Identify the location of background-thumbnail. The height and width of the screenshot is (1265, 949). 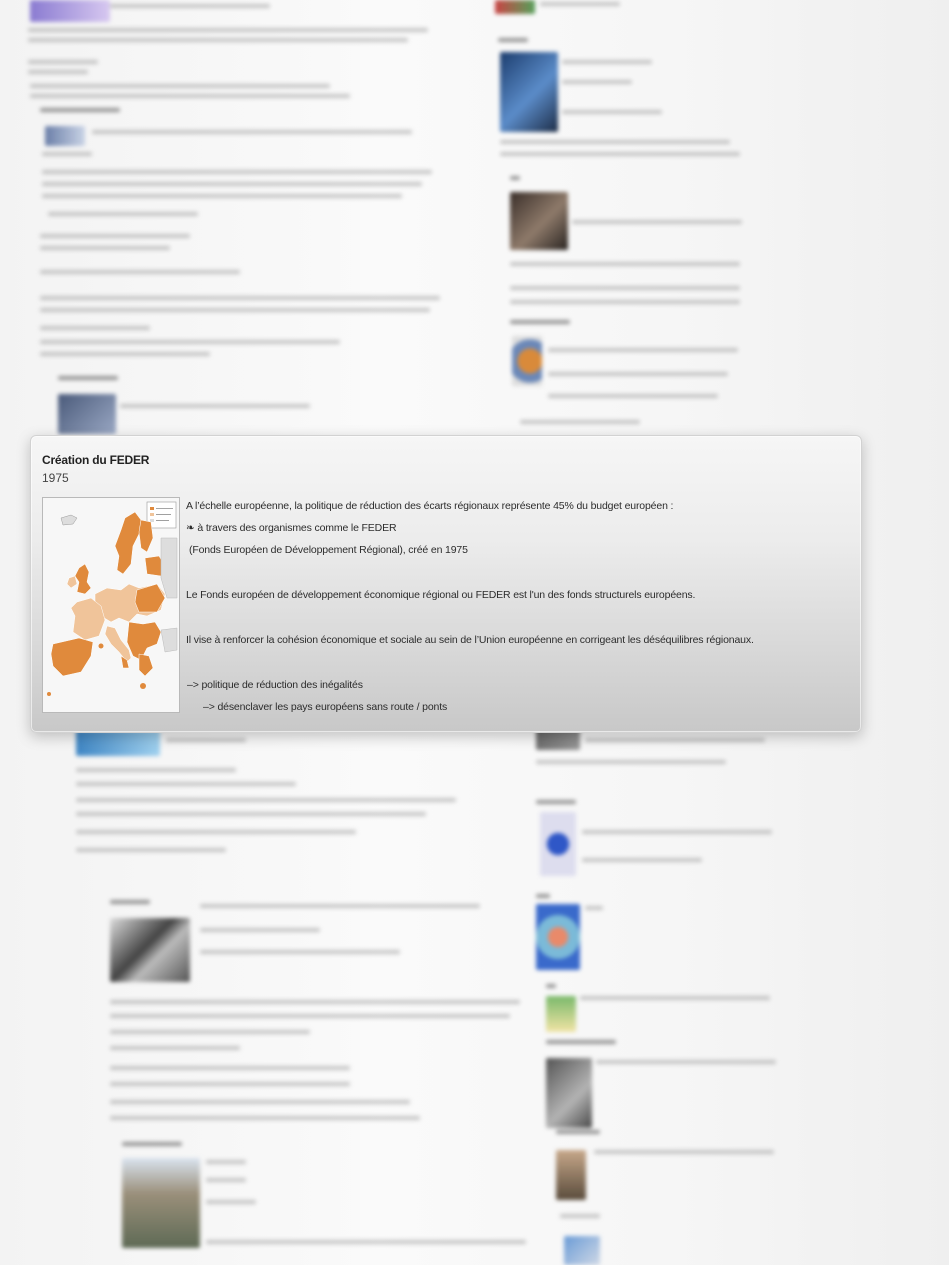
(70, 11).